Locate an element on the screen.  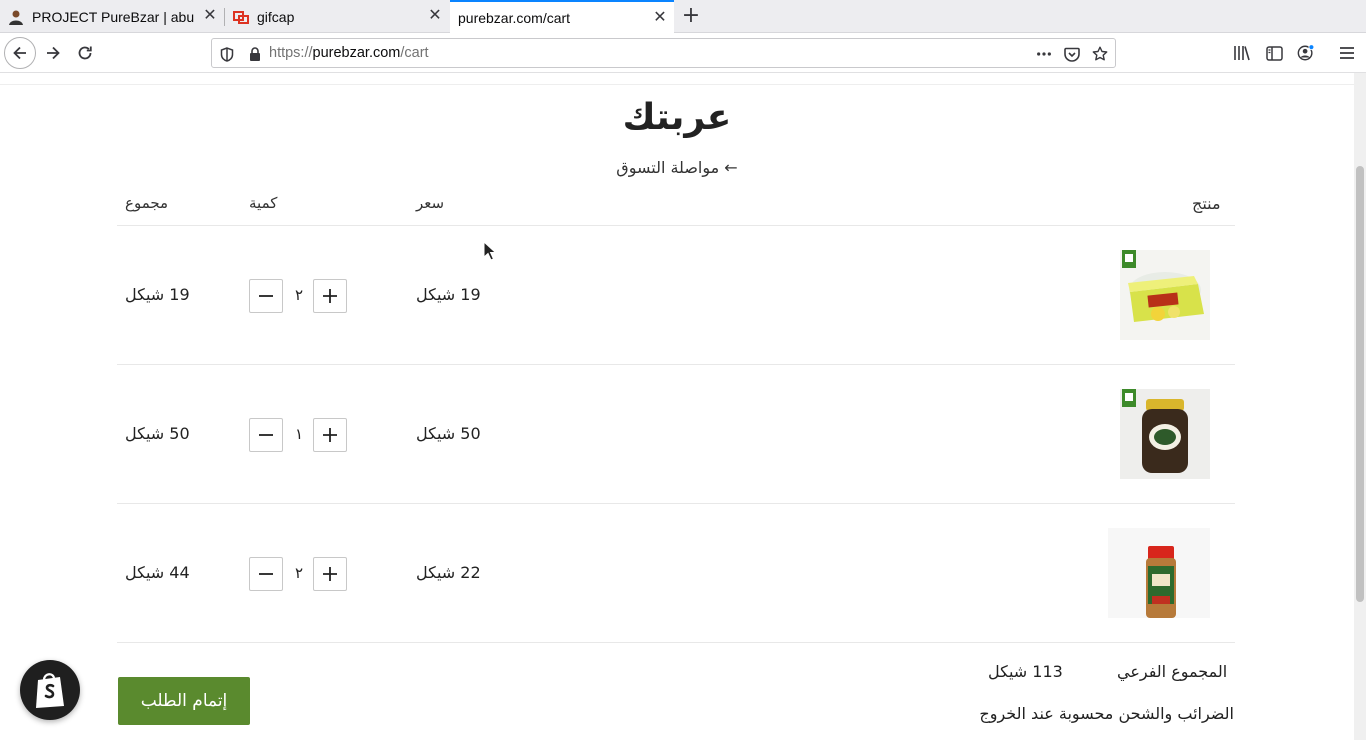
tab-title: gifcap is located at coordinates (276, 16).